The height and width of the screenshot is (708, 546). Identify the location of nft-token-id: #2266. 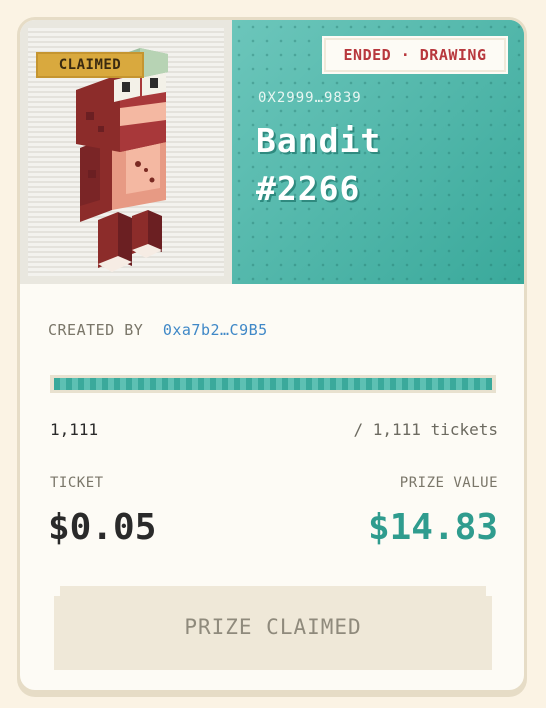
(308, 188).